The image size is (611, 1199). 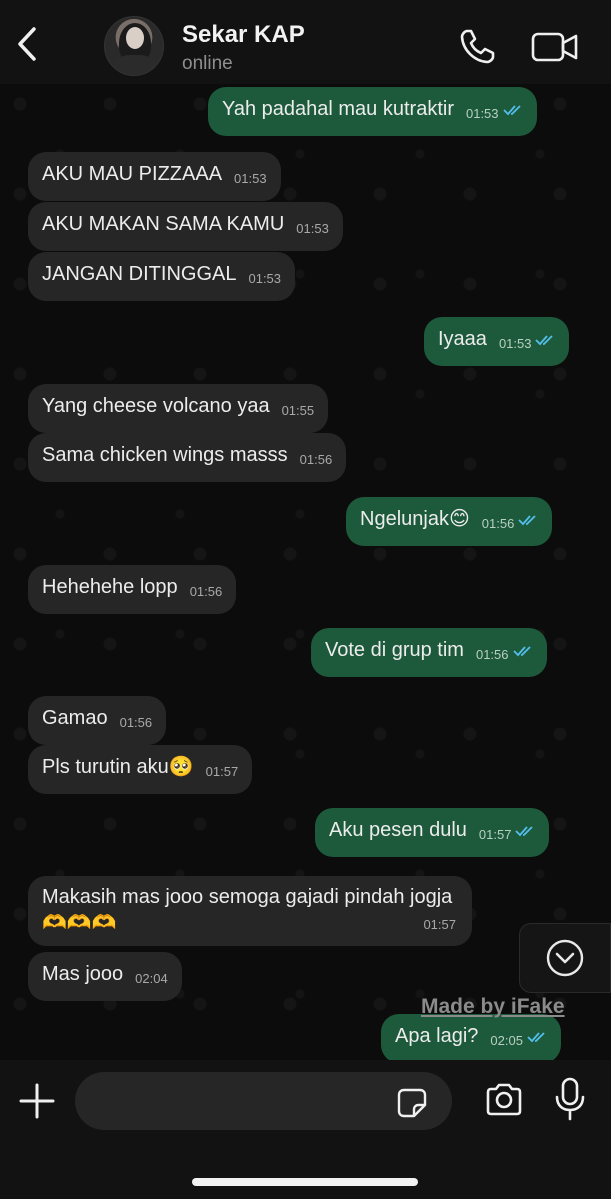 What do you see at coordinates (207, 63) in the screenshot?
I see `contact-status: online` at bounding box center [207, 63].